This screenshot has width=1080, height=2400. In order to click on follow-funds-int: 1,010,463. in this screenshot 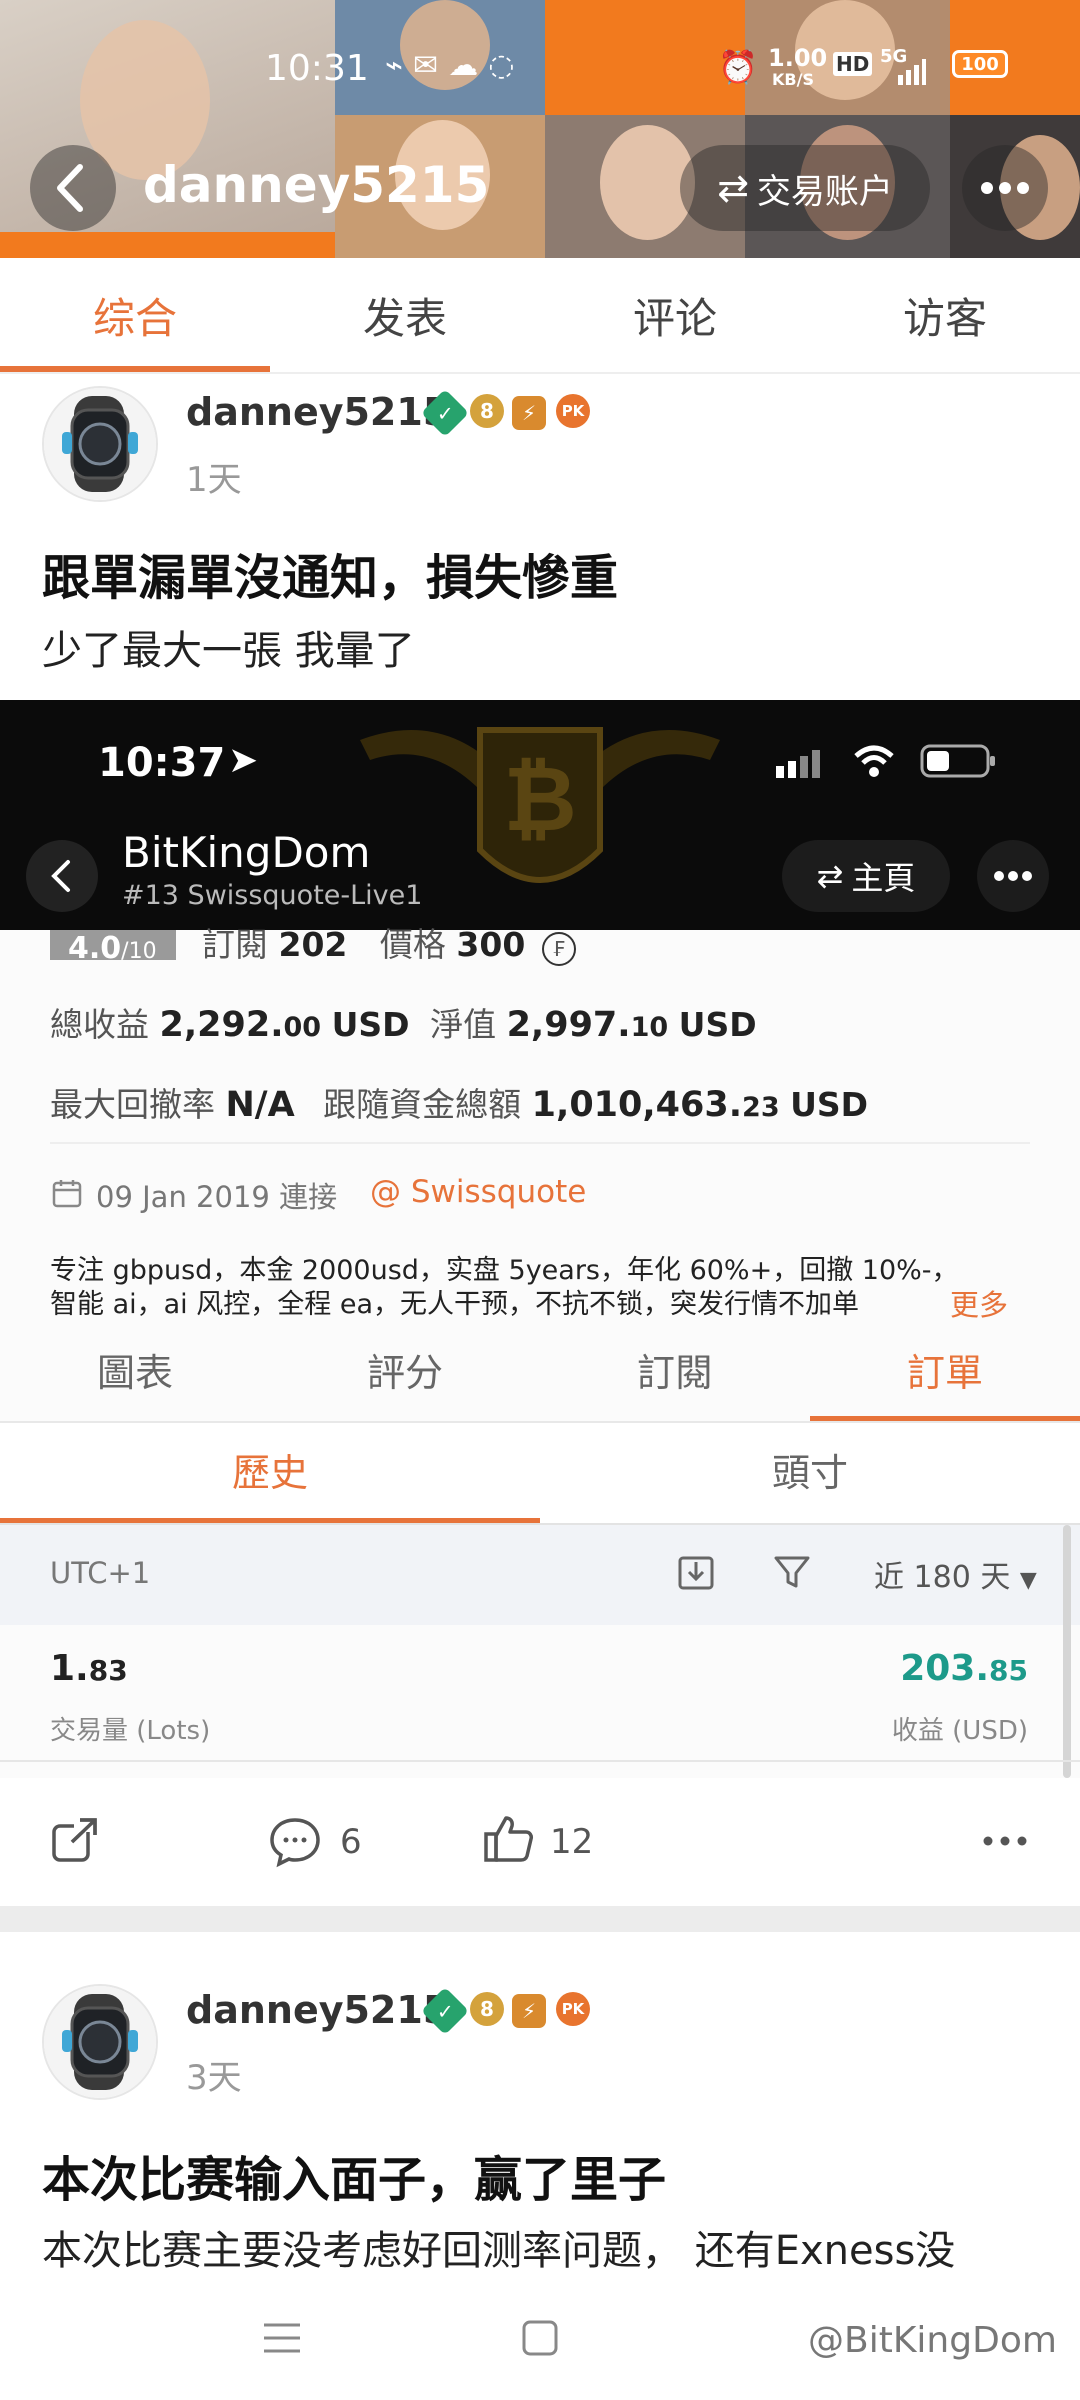, I will do `click(637, 1105)`.